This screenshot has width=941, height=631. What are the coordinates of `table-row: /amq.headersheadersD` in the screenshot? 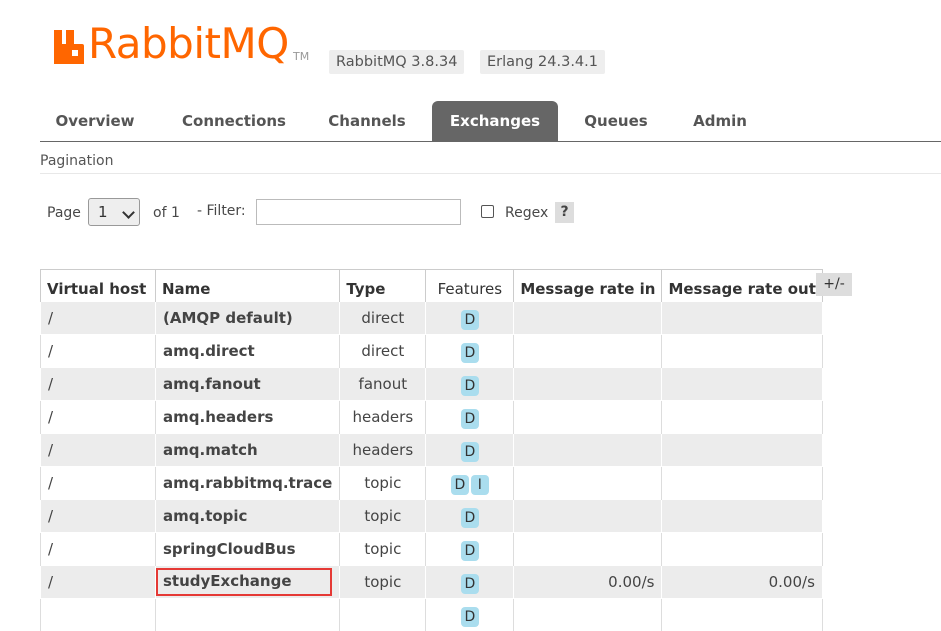 It's located at (432, 417).